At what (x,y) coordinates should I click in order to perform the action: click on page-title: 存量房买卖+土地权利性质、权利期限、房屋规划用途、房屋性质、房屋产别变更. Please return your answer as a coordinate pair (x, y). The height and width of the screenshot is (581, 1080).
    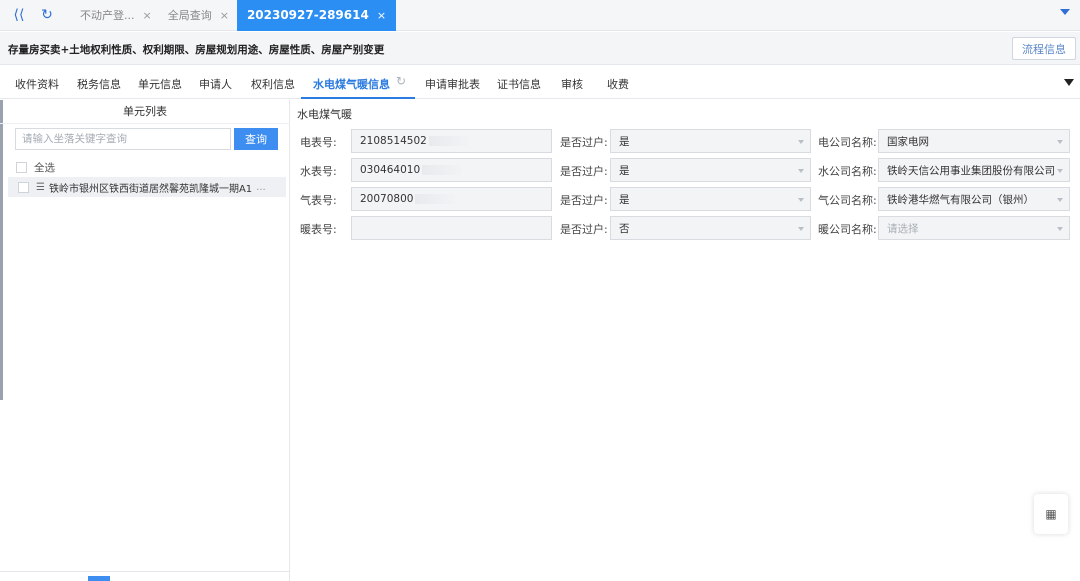
    Looking at the image, I should click on (196, 50).